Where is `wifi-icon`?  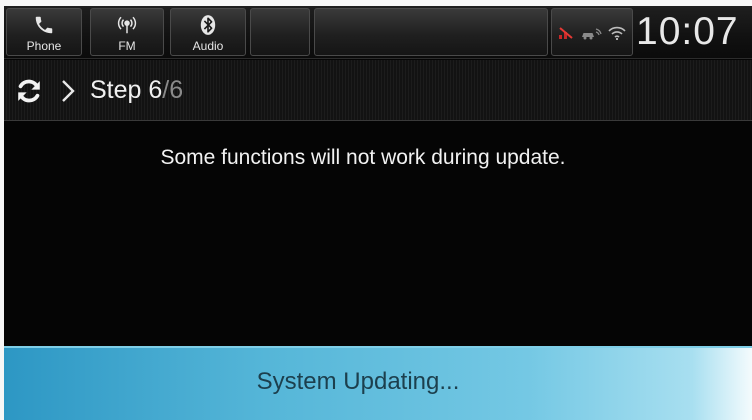
wifi-icon is located at coordinates (617, 33).